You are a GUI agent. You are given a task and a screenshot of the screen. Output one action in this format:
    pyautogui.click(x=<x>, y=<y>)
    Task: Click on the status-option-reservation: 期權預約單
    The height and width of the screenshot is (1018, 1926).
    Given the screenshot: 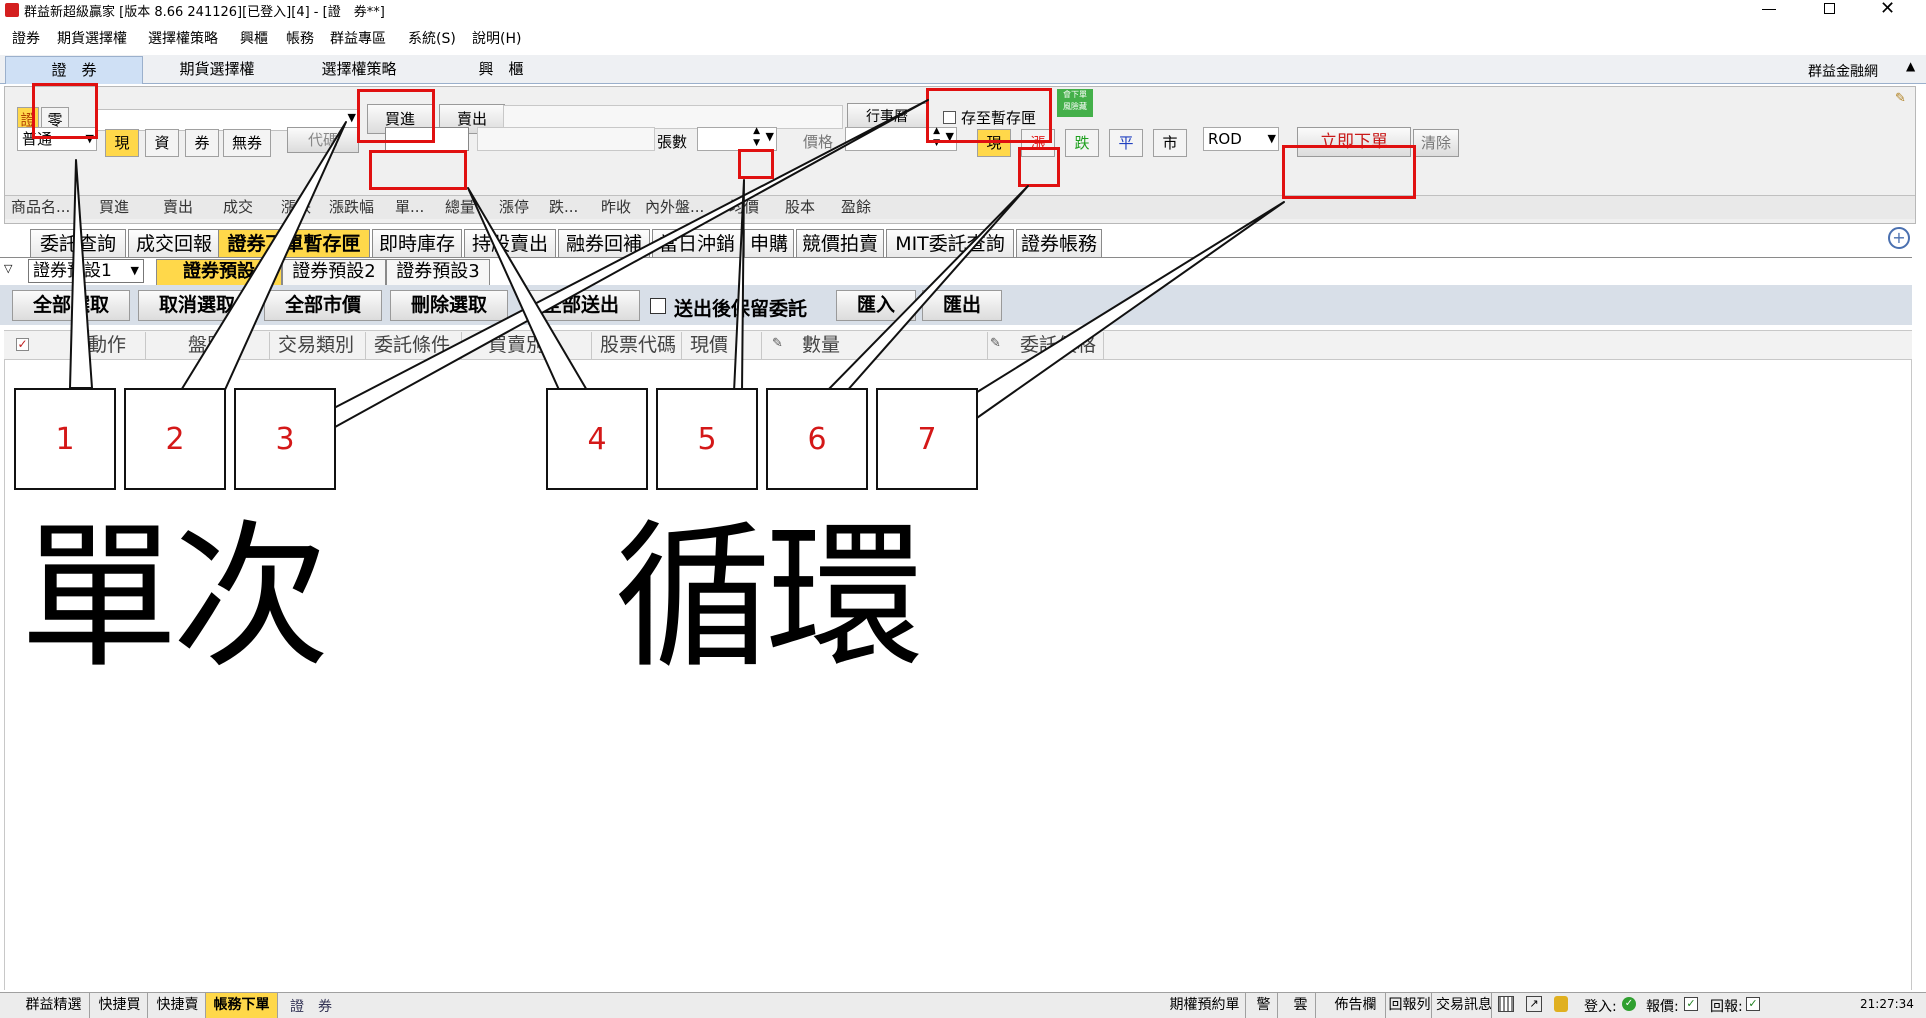 What is the action you would take?
    pyautogui.click(x=1205, y=1005)
    